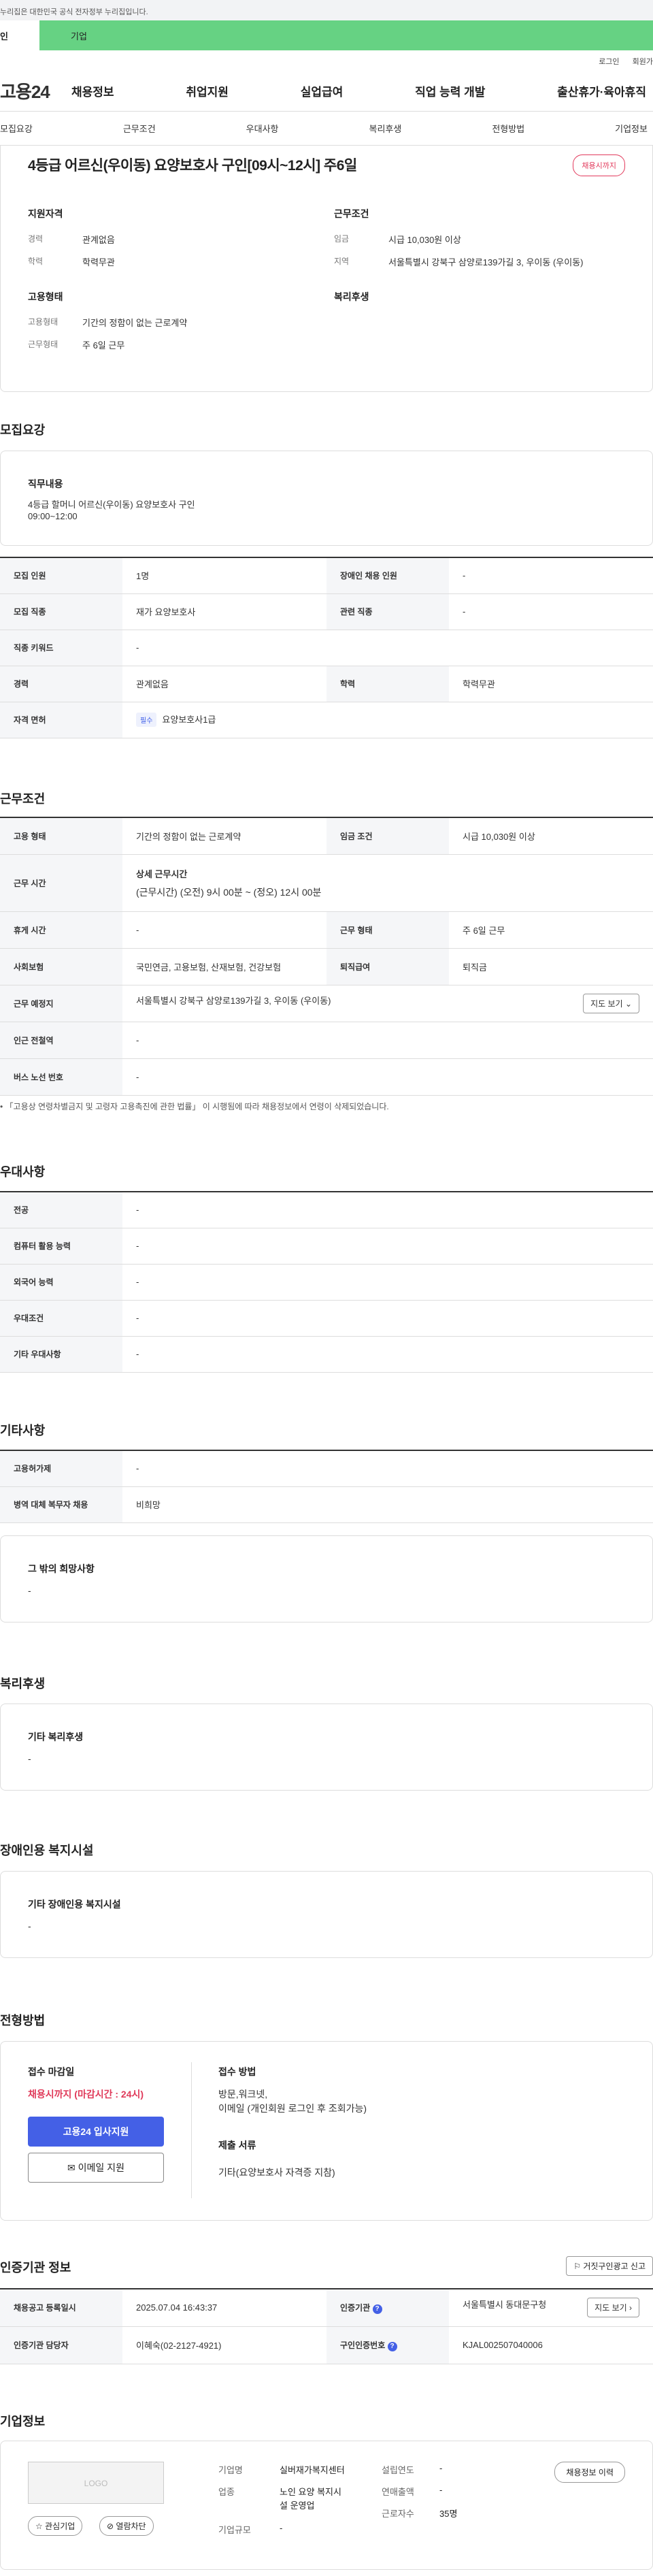  What do you see at coordinates (387, 836) in the screenshot?
I see `wage-label: 임금 조건` at bounding box center [387, 836].